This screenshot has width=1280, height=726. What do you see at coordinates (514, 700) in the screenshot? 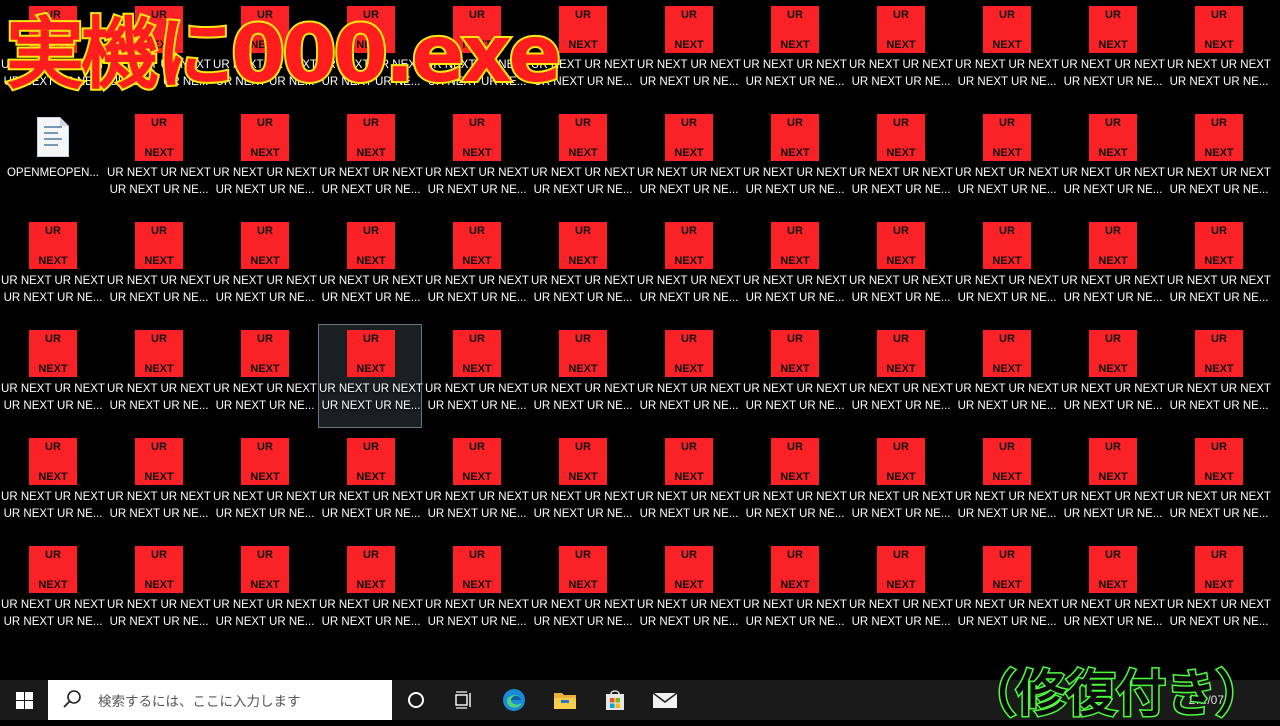
I see `edge-button` at bounding box center [514, 700].